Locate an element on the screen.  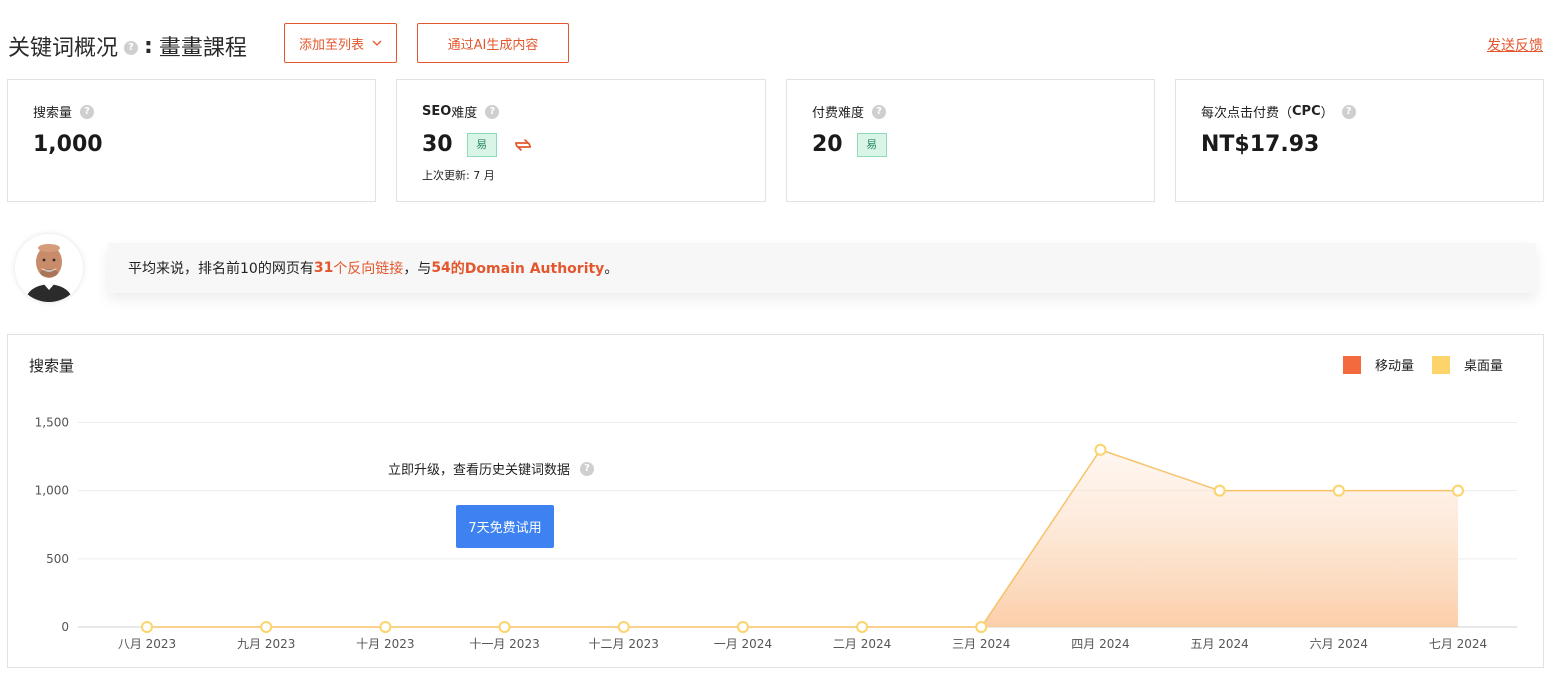
upgrade-prompt: 立即升级，查看历史关键词数据 ? is located at coordinates (491, 468).